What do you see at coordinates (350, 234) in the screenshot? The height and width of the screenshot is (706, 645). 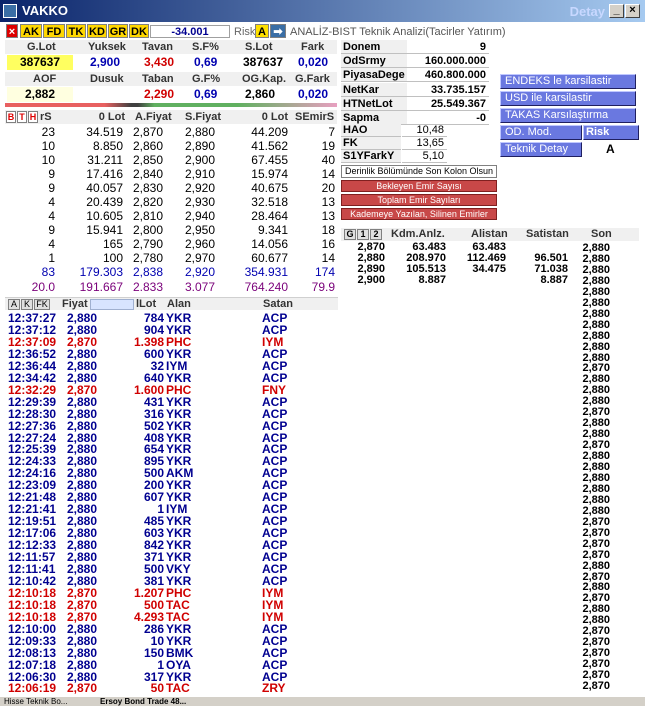 I see `kdm-tab-g: G` at bounding box center [350, 234].